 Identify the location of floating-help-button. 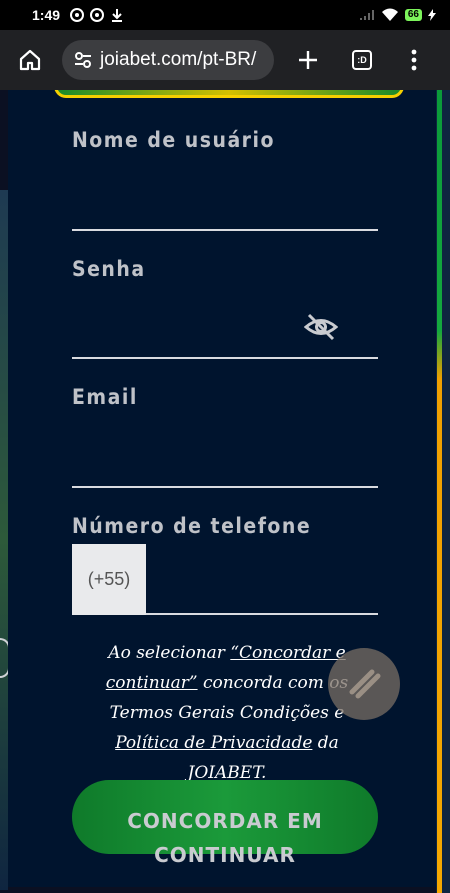
(364, 684).